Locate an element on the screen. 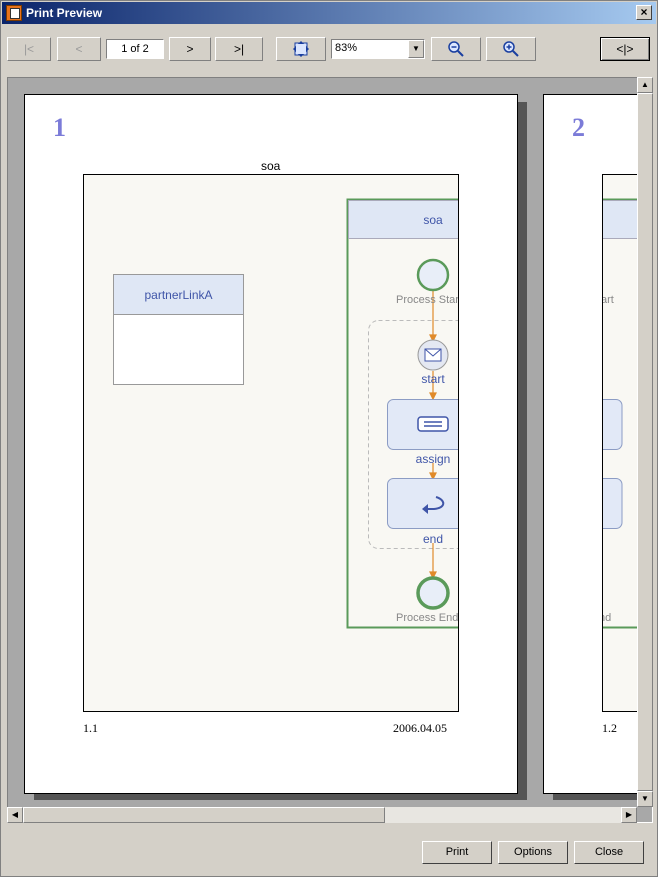  next-page-button: > is located at coordinates (190, 49).